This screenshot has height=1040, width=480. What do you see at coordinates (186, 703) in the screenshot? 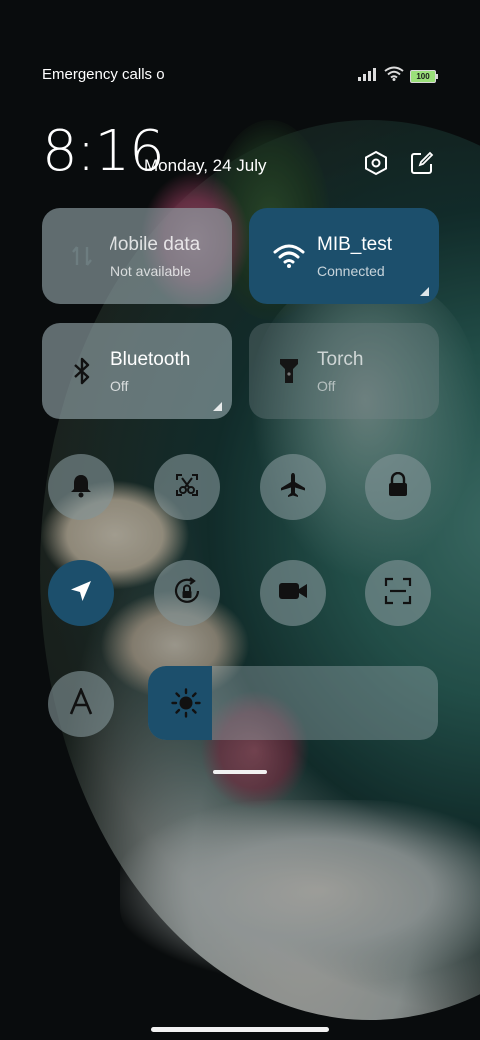
I see `sun-icon` at bounding box center [186, 703].